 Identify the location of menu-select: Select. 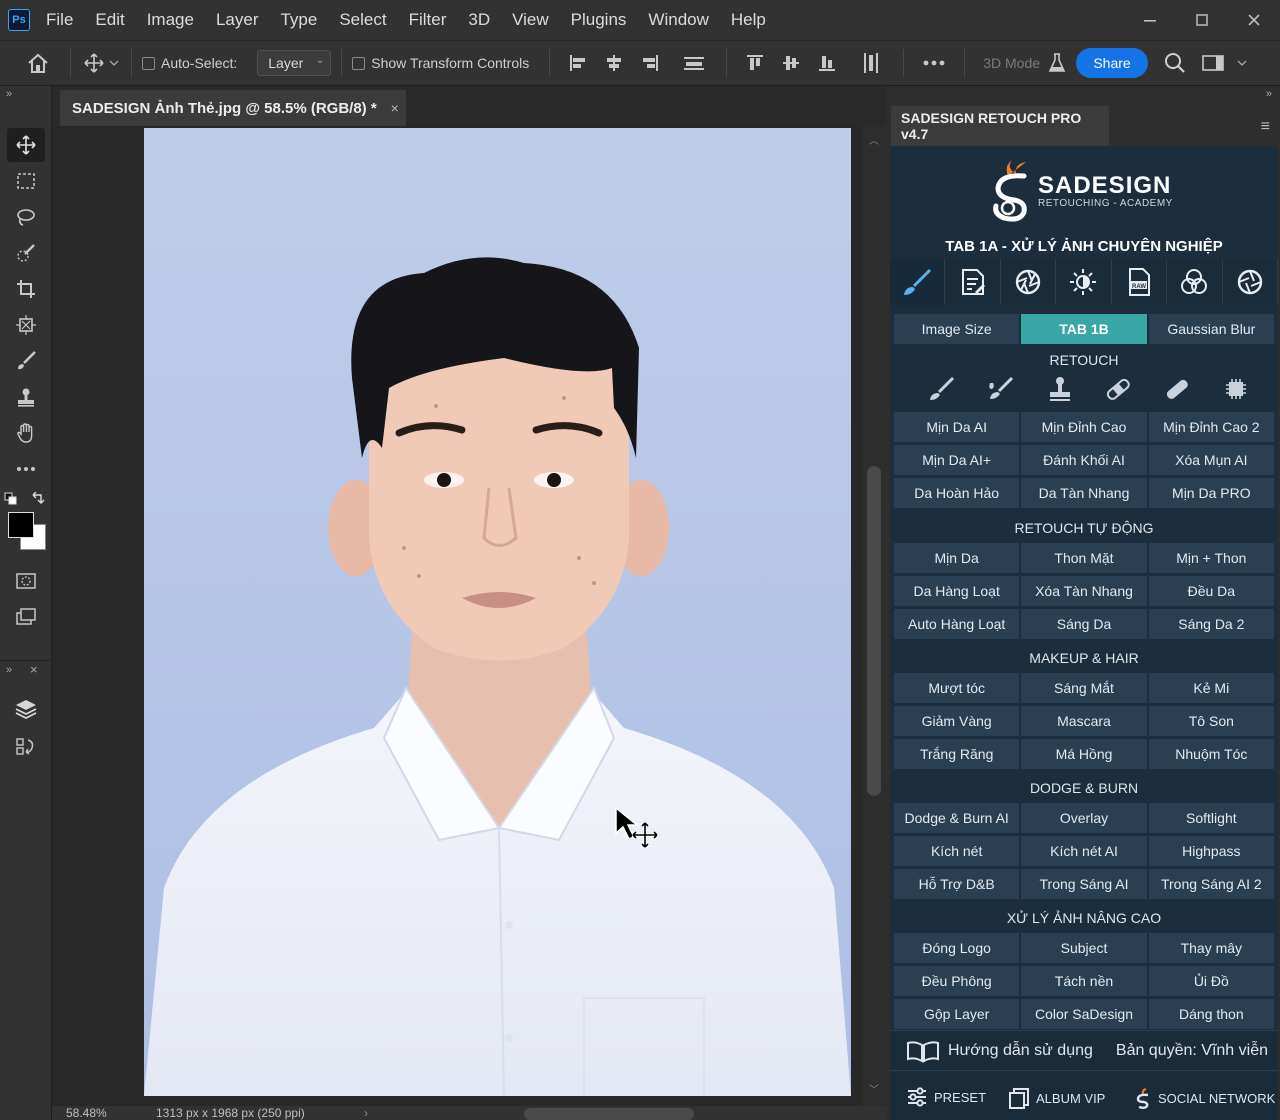
(362, 20).